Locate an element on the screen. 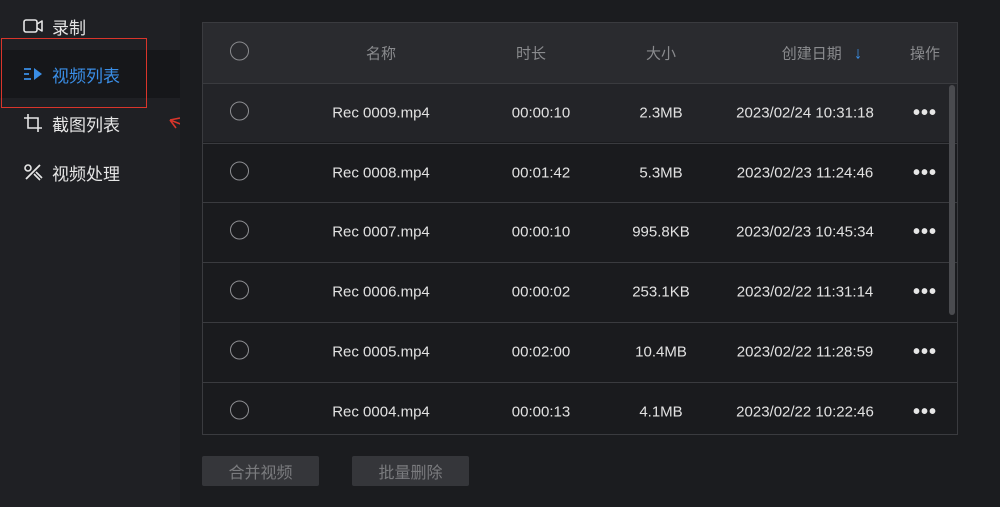 The width and height of the screenshot is (1000, 507). row-duration: 00:00:13 is located at coordinates (541, 411).